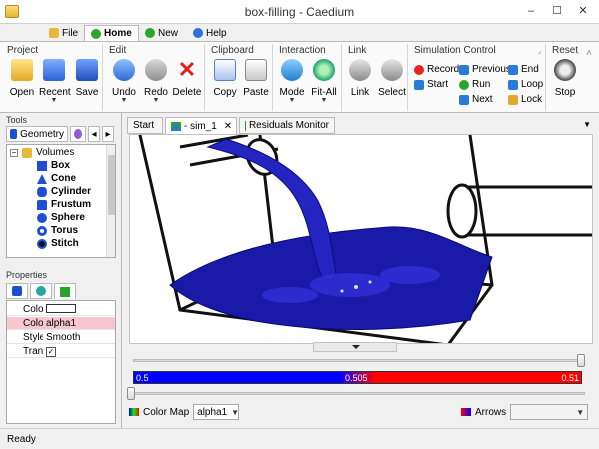 This screenshot has width=599, height=449. Describe the element at coordinates (525, 99) in the screenshot. I see `lock-button: Lock` at that location.